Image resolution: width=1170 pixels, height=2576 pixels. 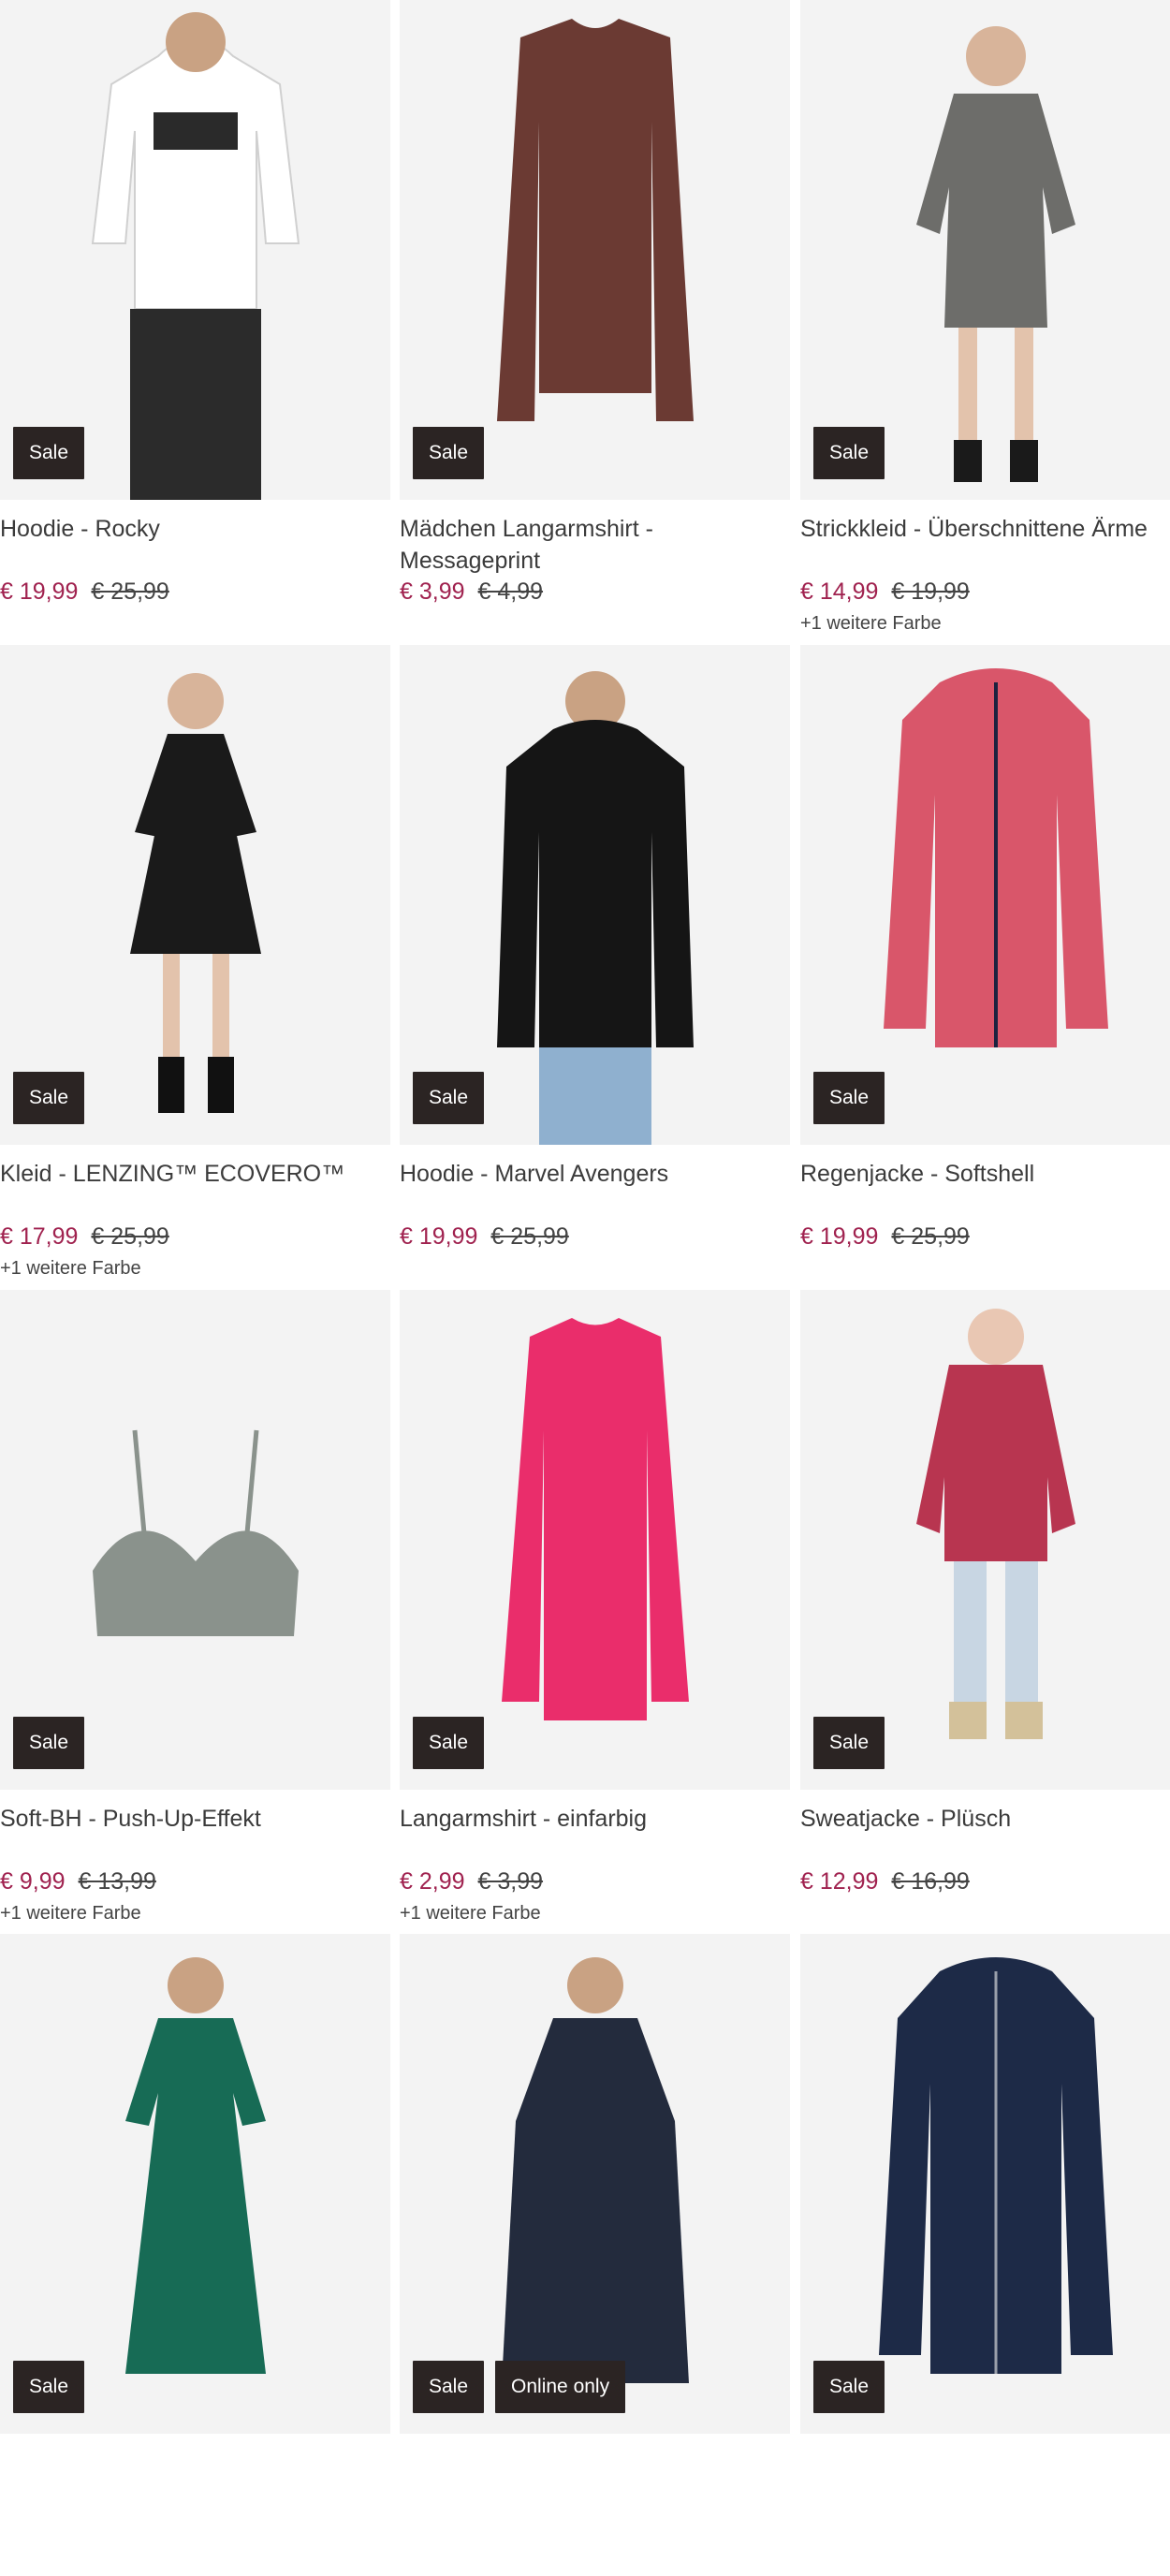 I want to click on product-title: Hoodie - Marvel Avengers, so click(x=595, y=1174).